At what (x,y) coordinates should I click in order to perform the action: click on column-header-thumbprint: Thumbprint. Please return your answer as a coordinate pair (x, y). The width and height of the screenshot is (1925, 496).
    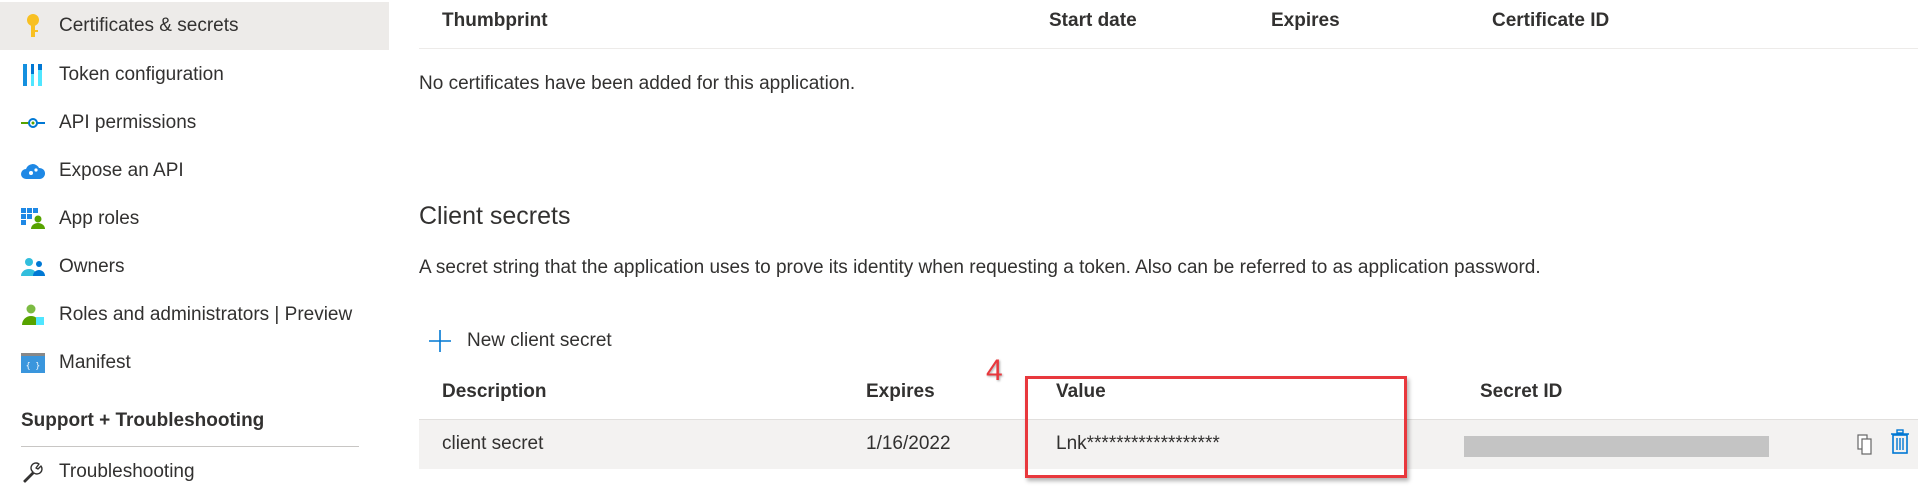
    Looking at the image, I should click on (495, 21).